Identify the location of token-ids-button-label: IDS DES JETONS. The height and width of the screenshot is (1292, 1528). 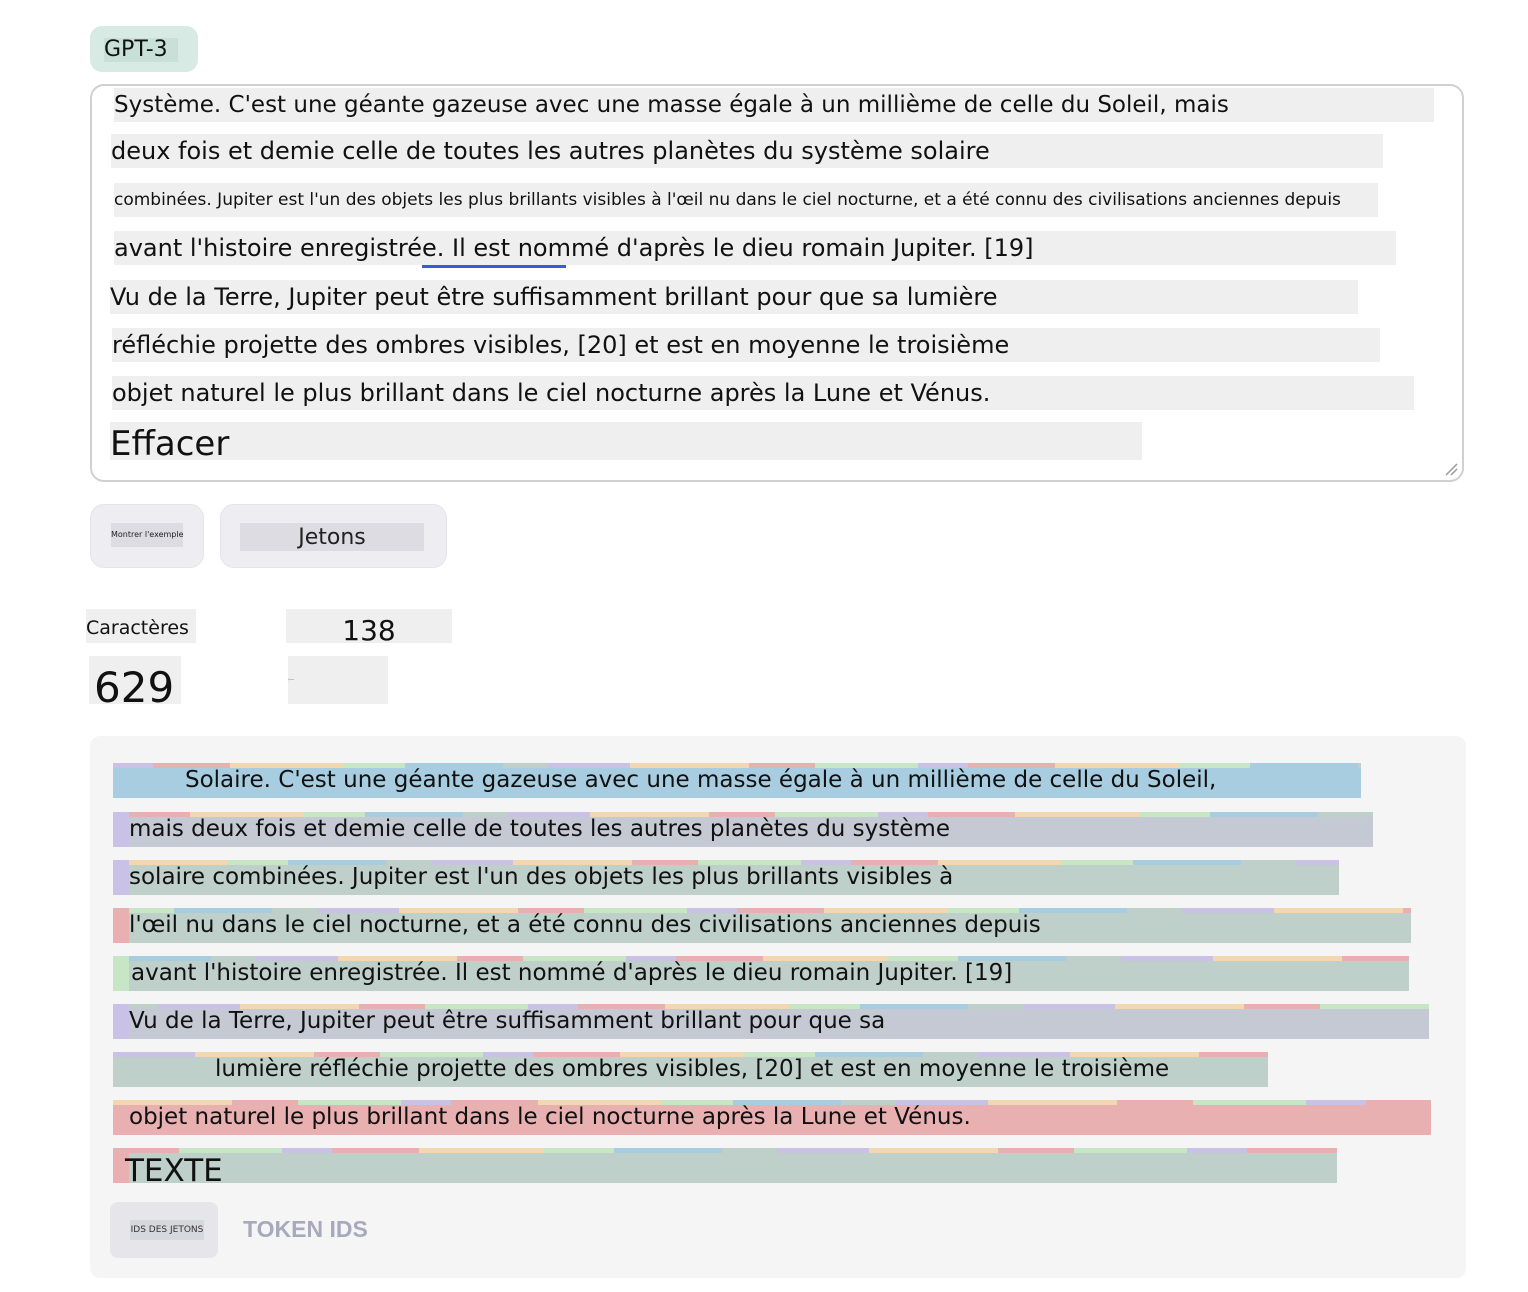
(167, 1230).